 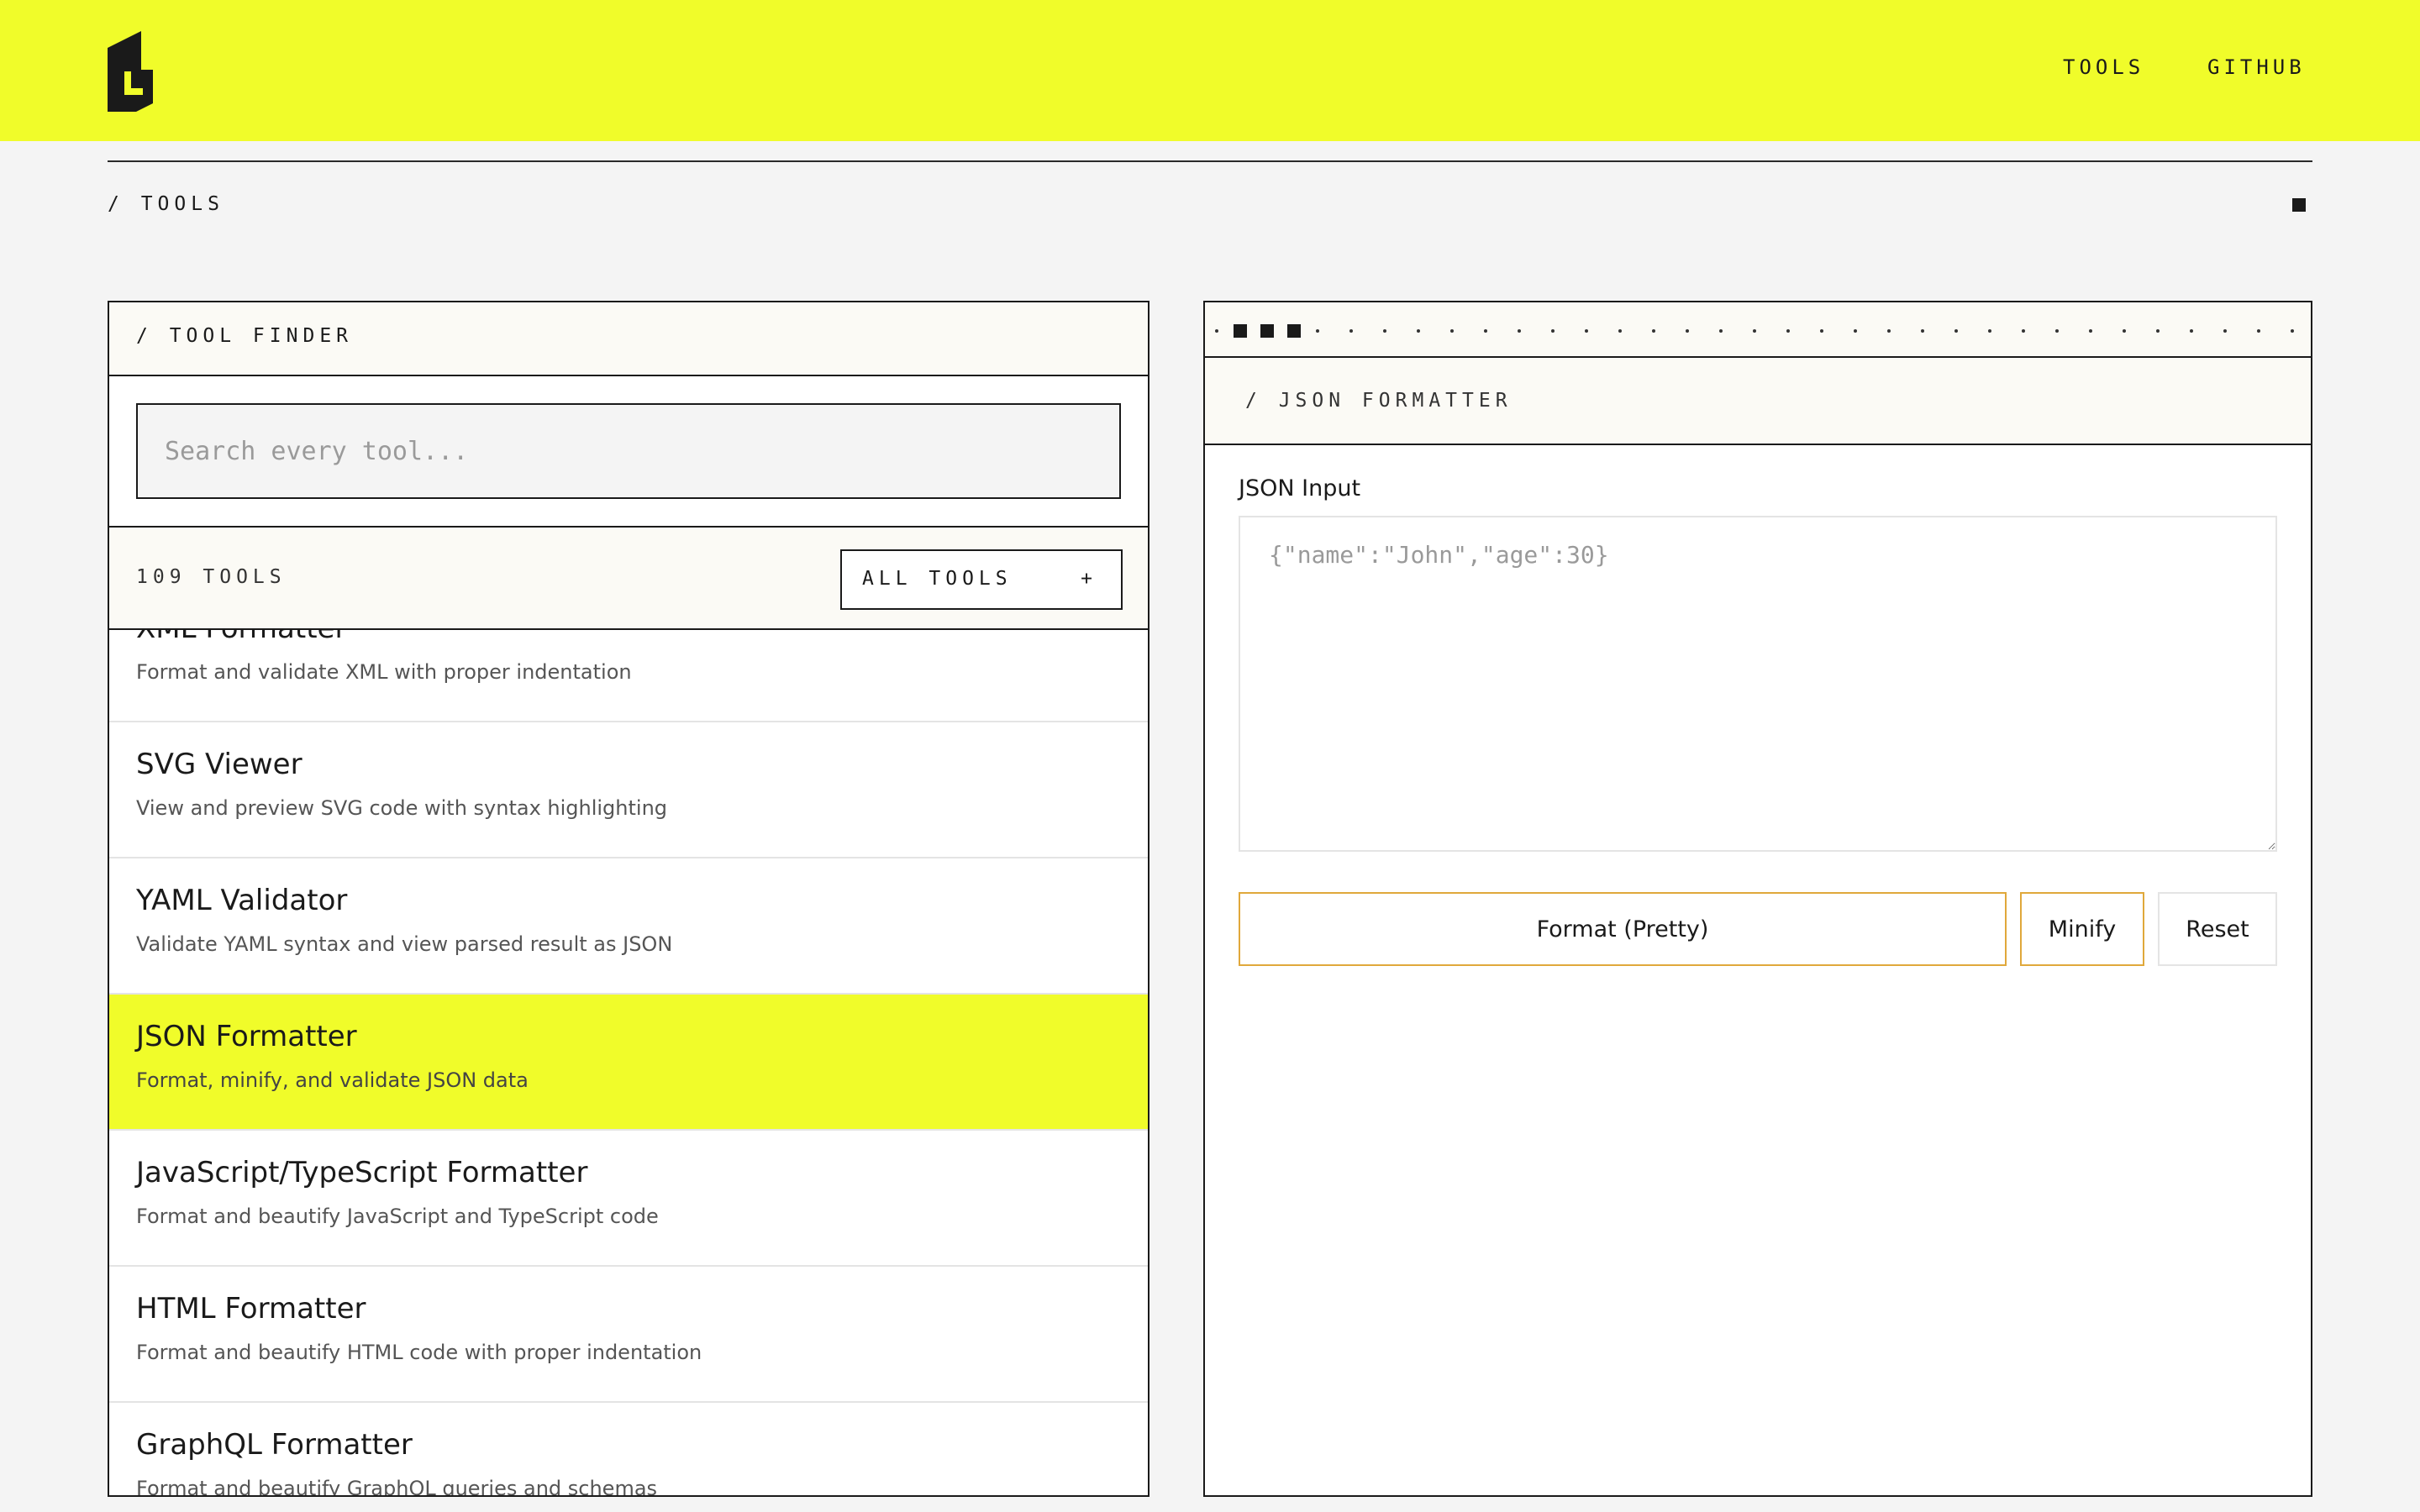 I want to click on all-tools-dropdown: ALL TOOLS +, so click(x=982, y=579).